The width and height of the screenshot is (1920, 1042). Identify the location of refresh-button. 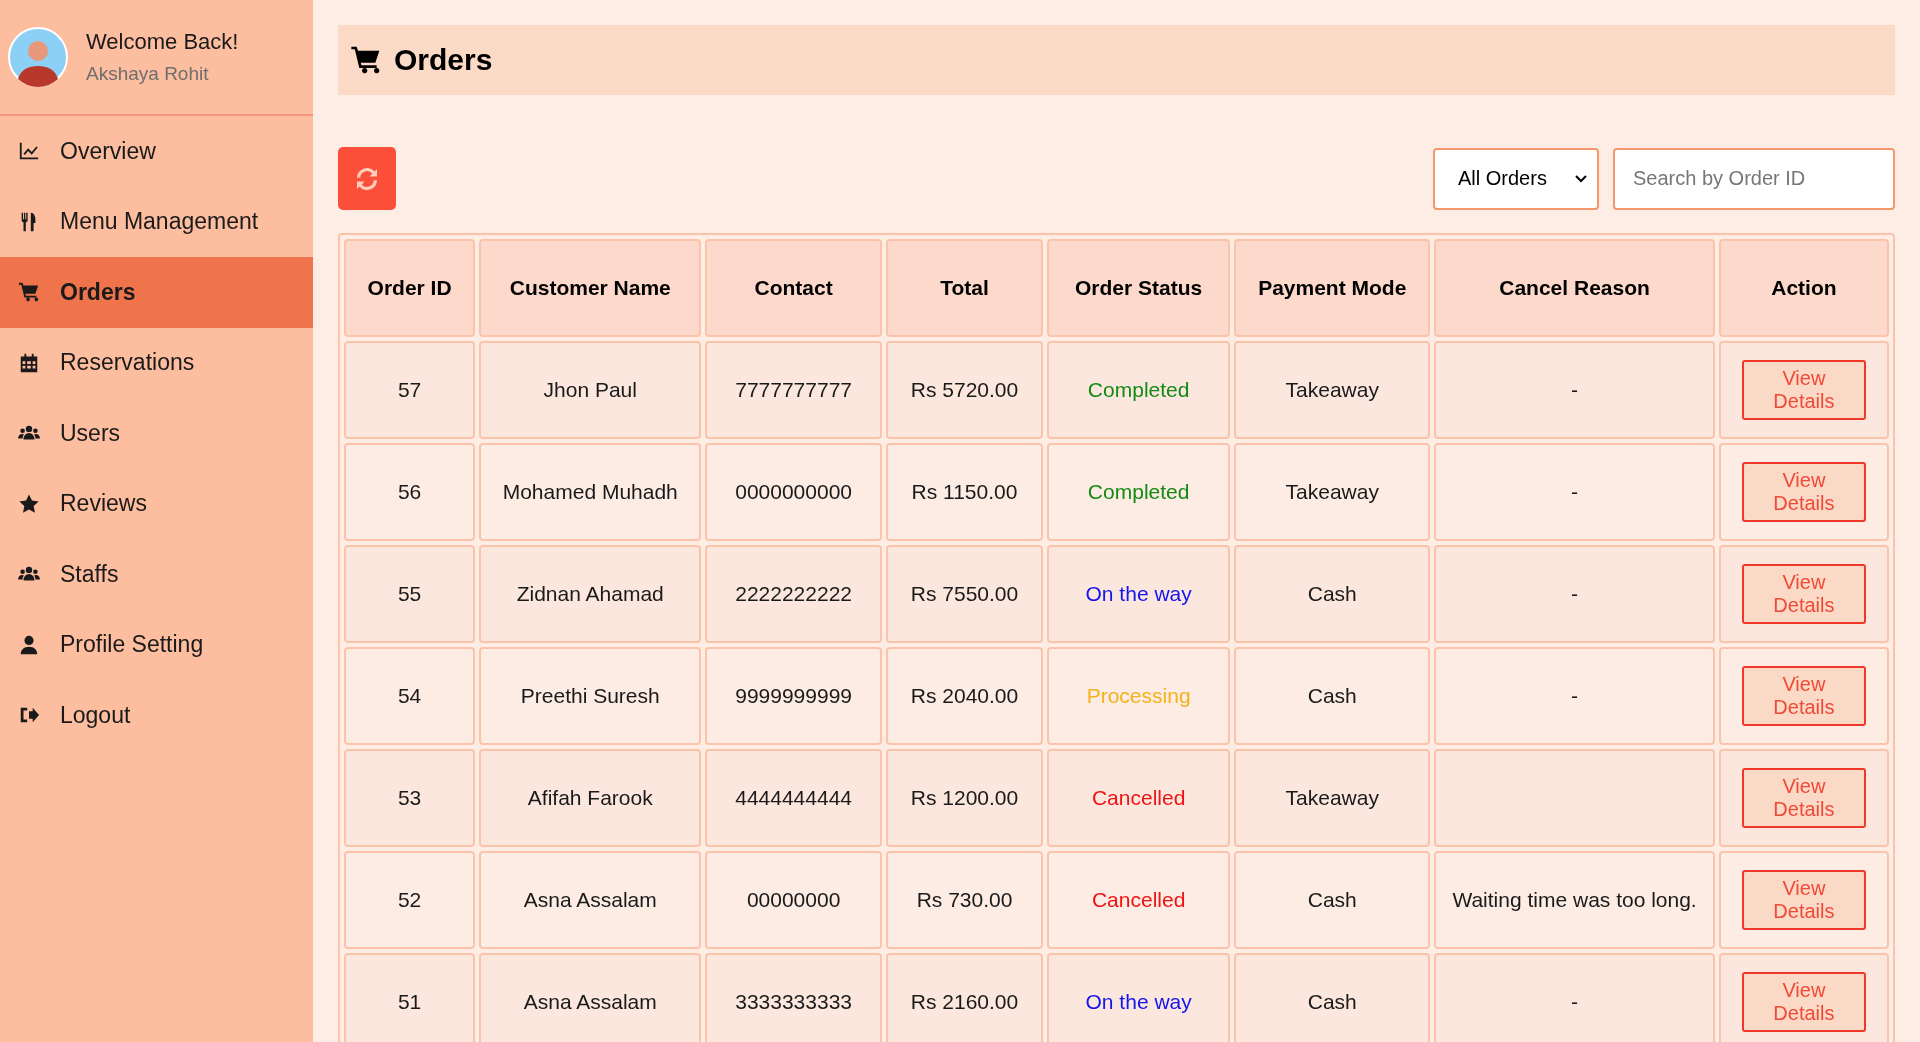
(367, 178).